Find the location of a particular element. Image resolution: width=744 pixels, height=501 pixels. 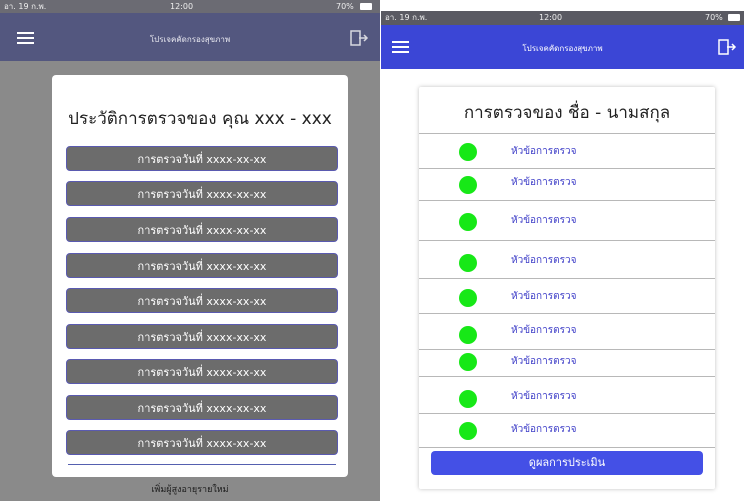

exam-title: การตรวจของ ชื่อ - นามสกุล is located at coordinates (567, 113).